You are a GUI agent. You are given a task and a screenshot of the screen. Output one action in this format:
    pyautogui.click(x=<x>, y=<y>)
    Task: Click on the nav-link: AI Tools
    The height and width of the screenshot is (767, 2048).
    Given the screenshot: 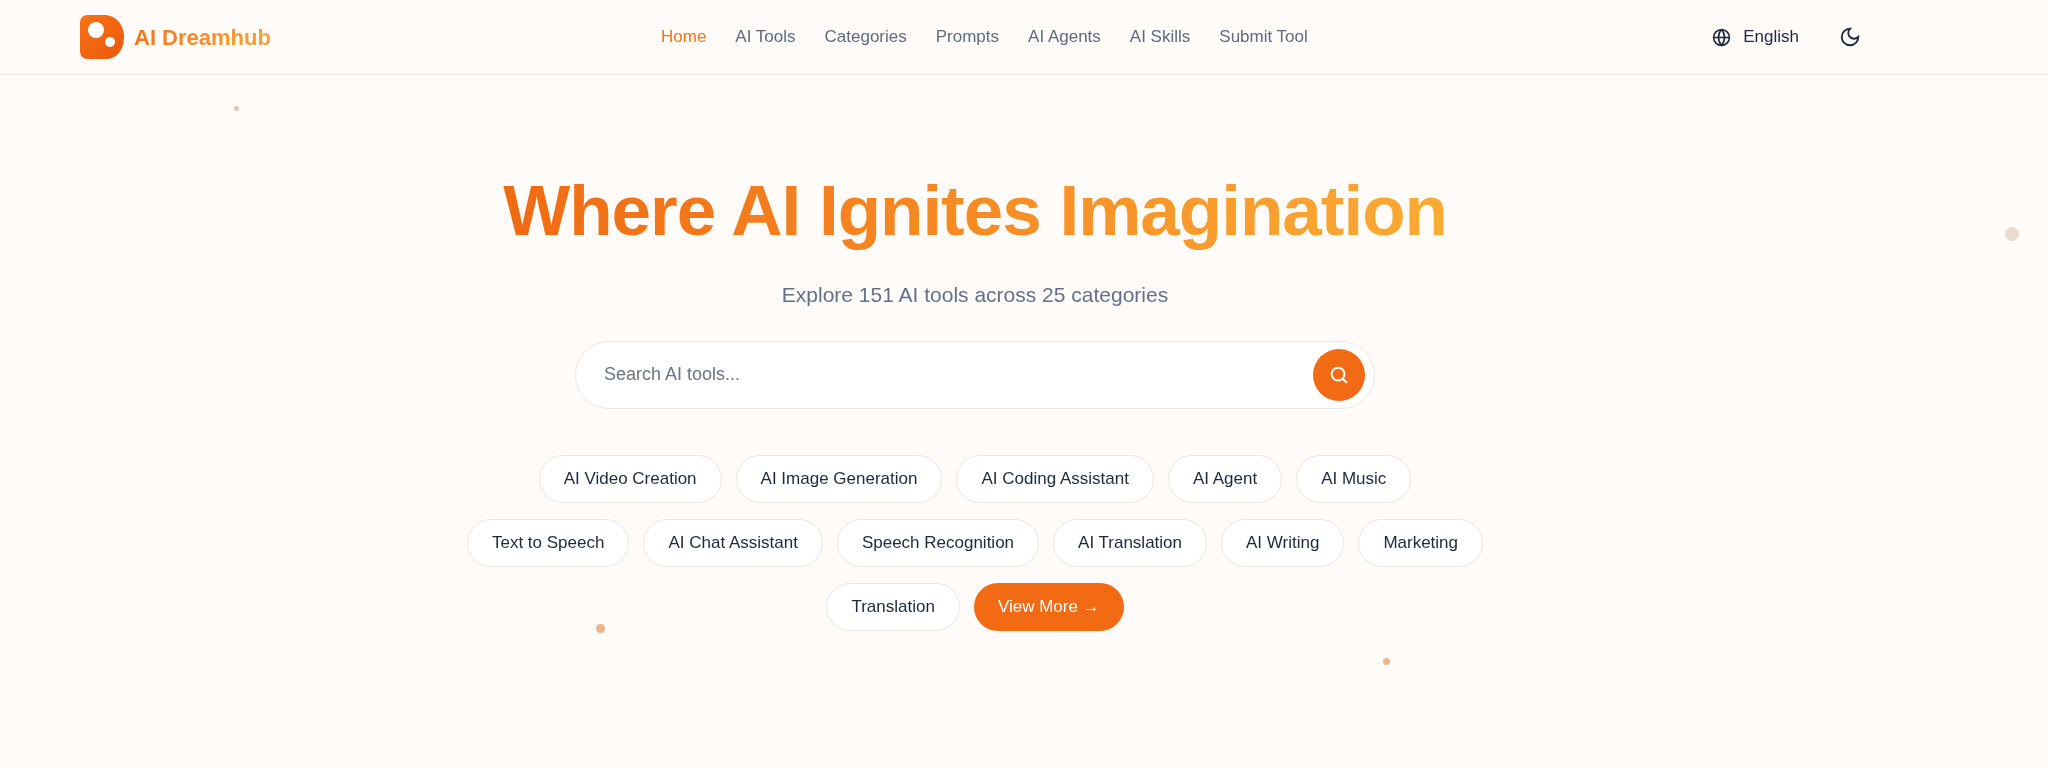 What is the action you would take?
    pyautogui.click(x=765, y=37)
    